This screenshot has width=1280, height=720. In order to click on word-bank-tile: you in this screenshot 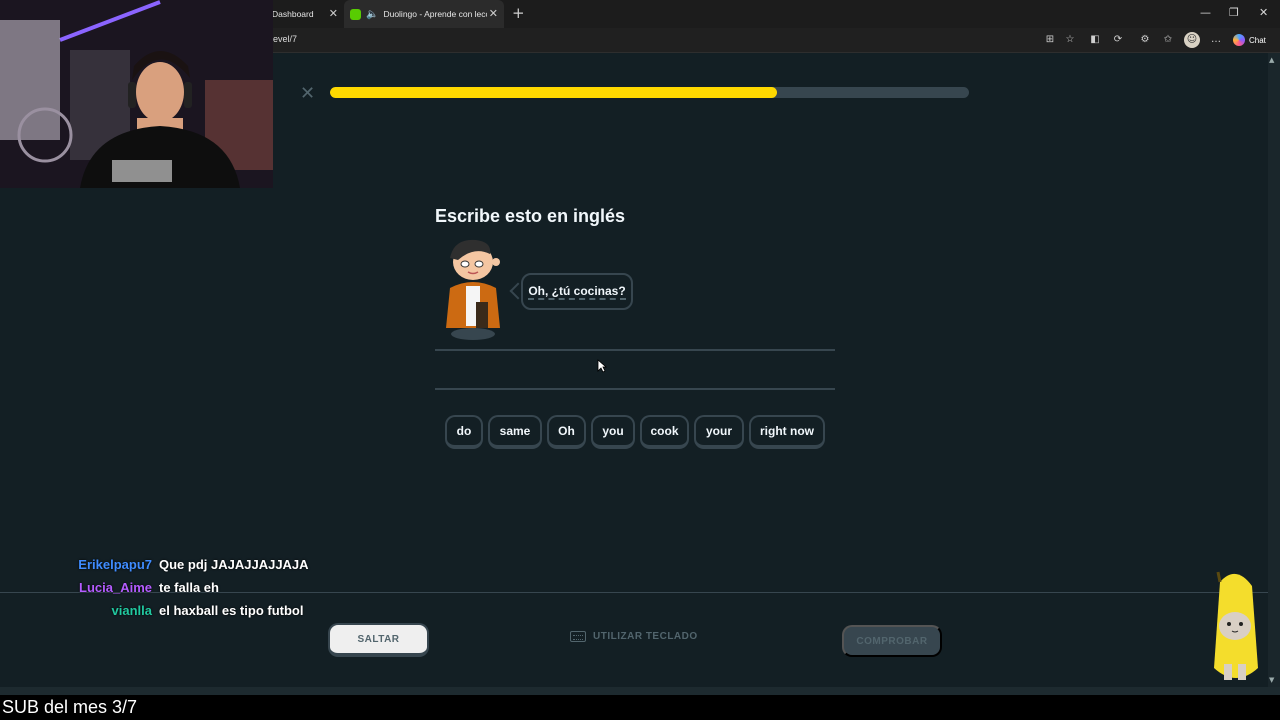, I will do `click(613, 432)`.